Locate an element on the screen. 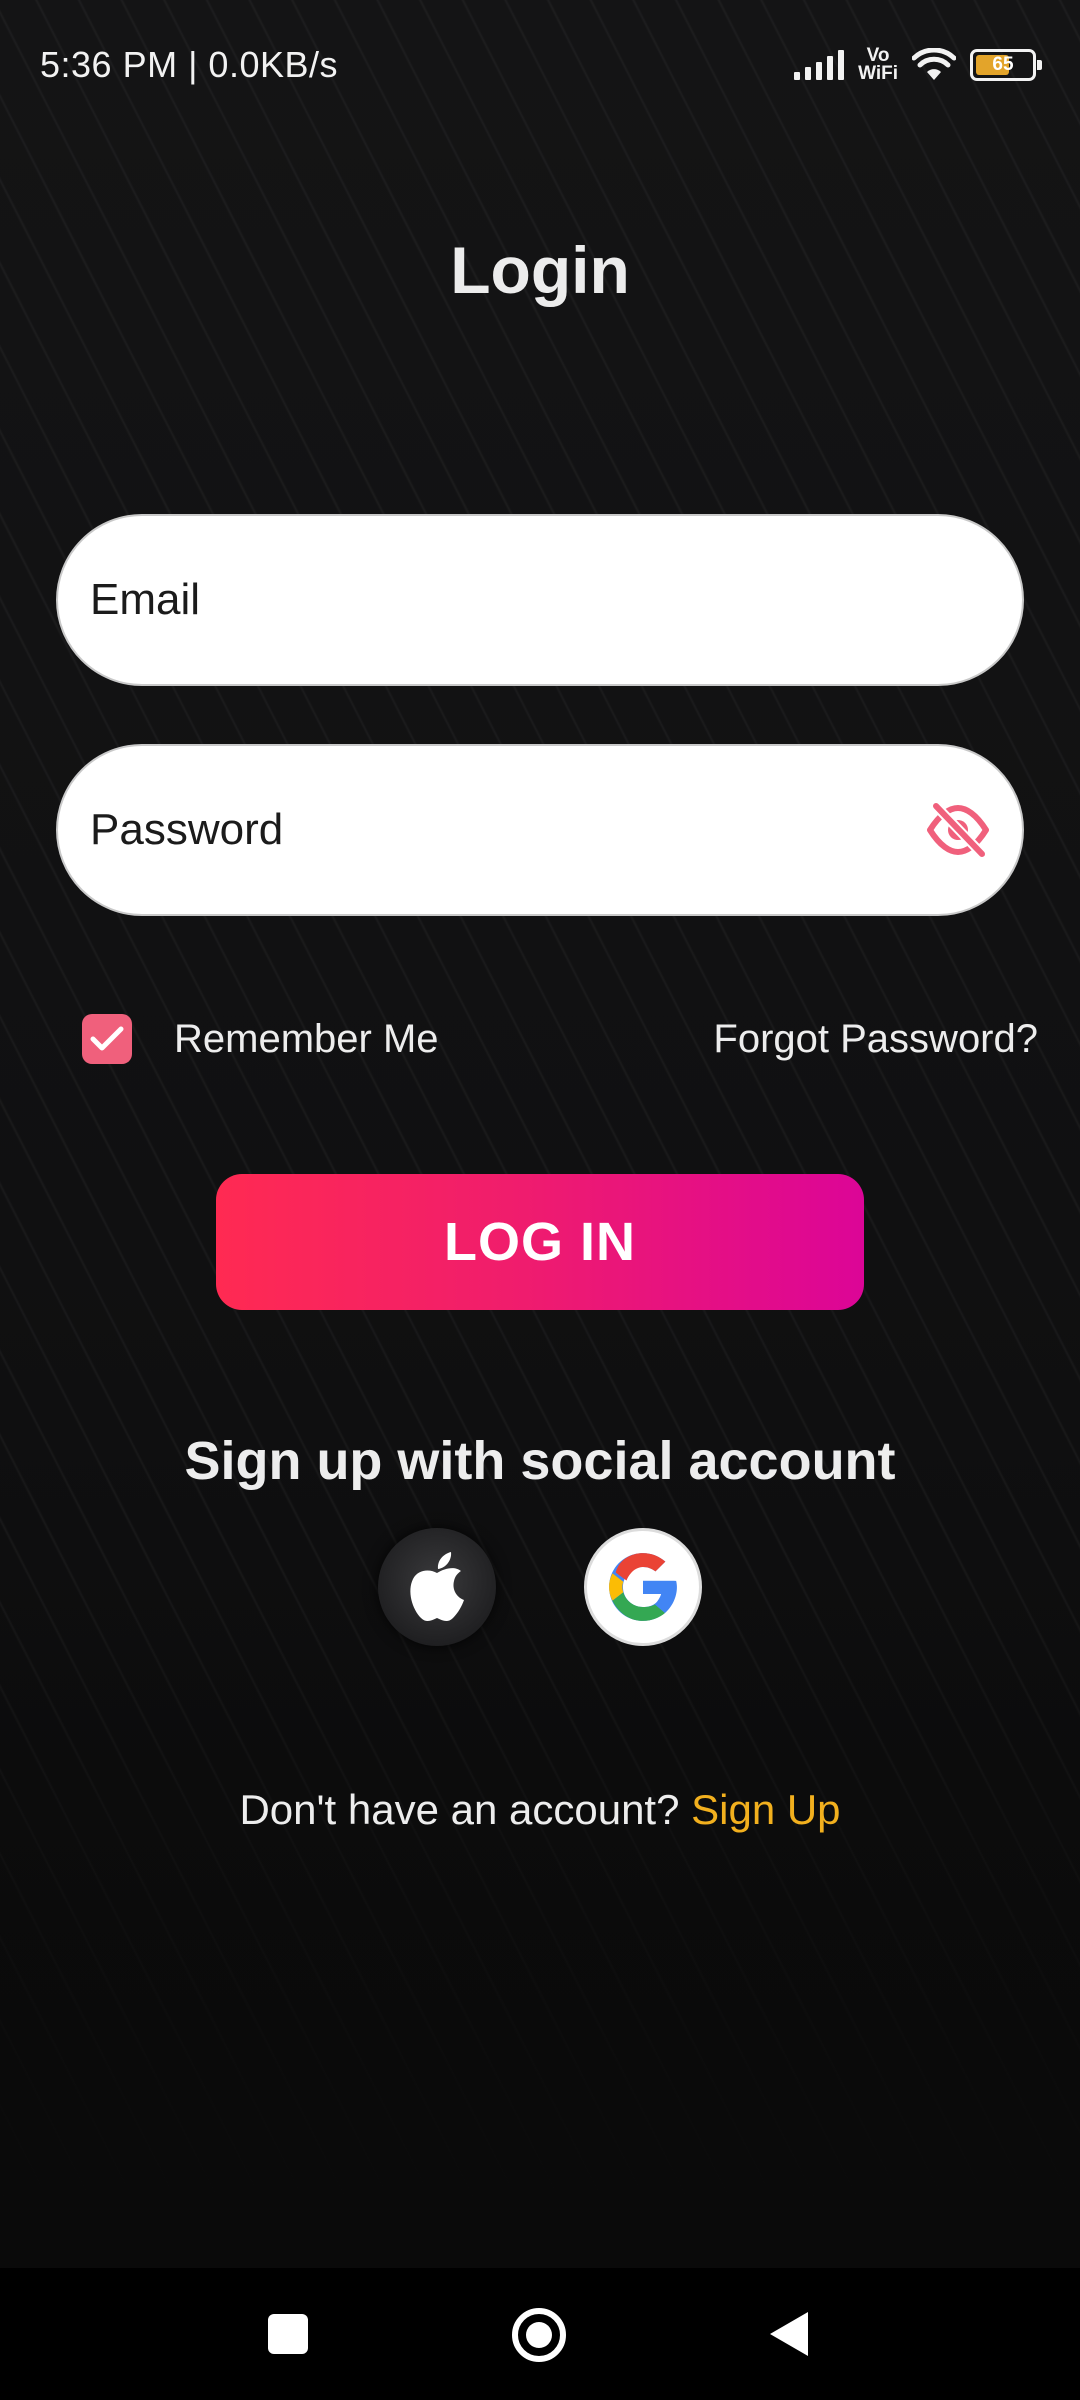 This screenshot has height=2400, width=1080. apple-icon is located at coordinates (437, 1587).